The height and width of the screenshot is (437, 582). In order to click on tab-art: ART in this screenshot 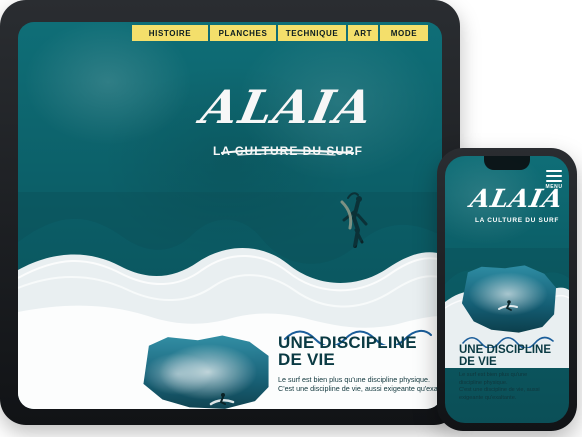, I will do `click(363, 33)`.